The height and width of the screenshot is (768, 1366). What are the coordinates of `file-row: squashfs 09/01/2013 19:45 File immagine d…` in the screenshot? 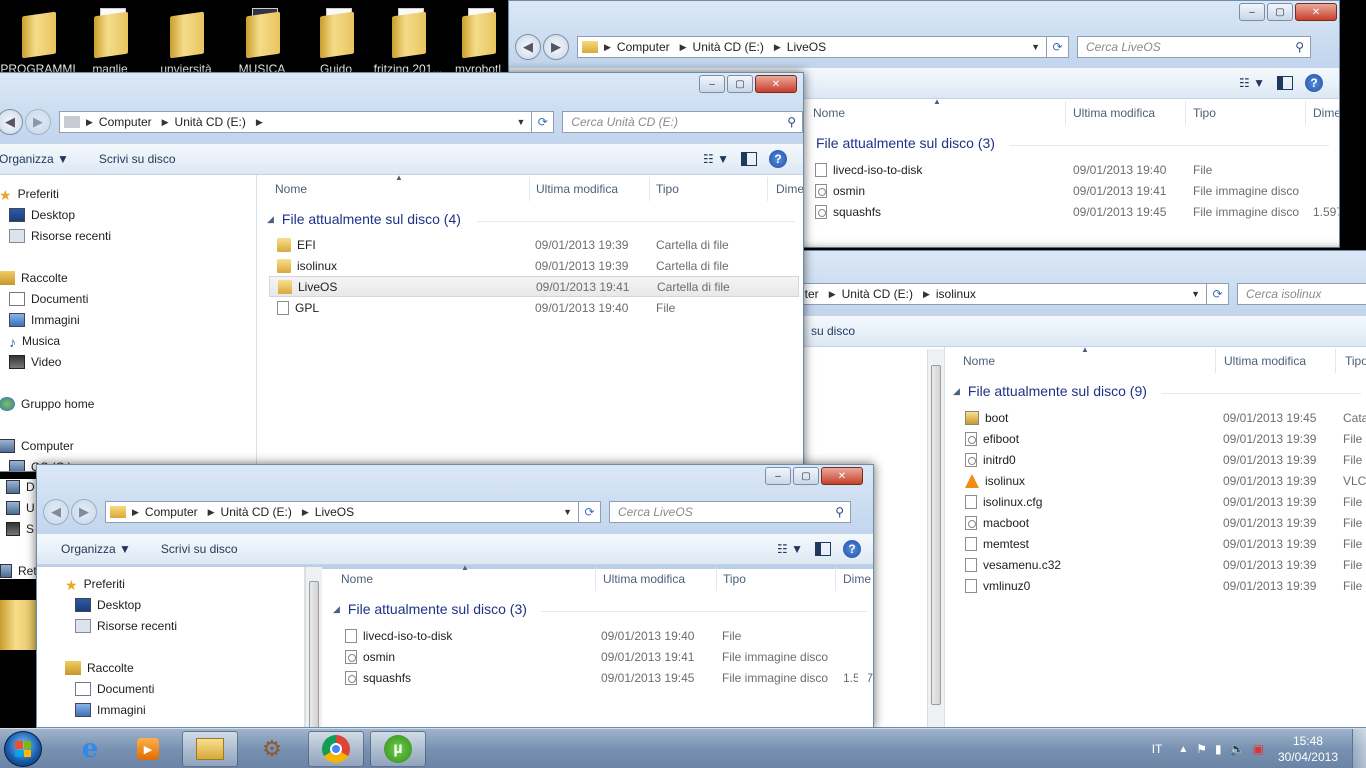 It's located at (1077, 211).